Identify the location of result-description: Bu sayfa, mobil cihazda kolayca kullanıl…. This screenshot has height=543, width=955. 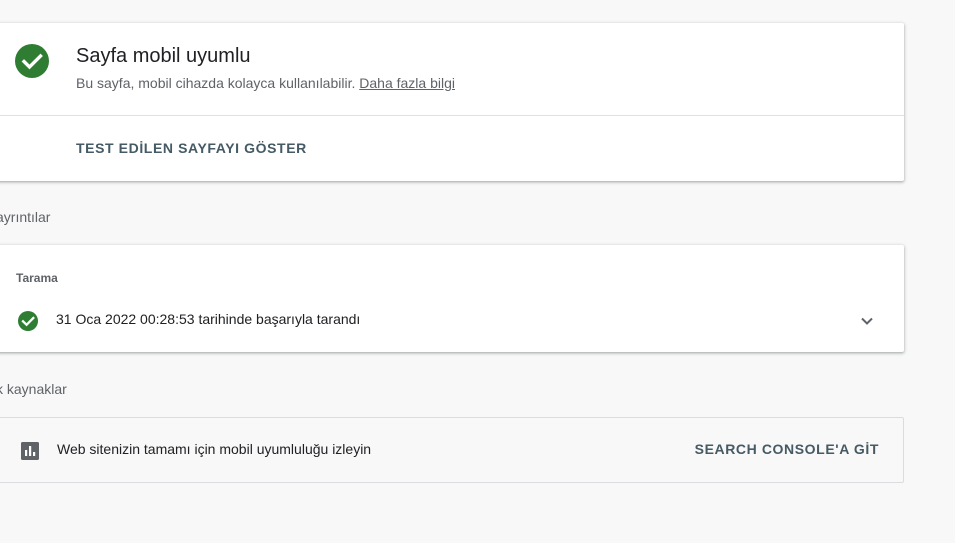
(265, 83).